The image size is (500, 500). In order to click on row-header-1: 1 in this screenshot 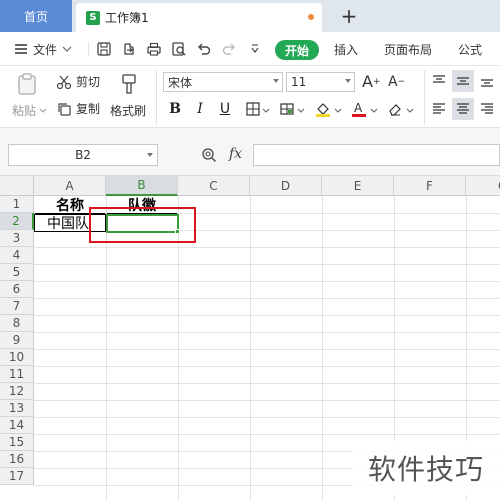, I will do `click(17, 204)`.